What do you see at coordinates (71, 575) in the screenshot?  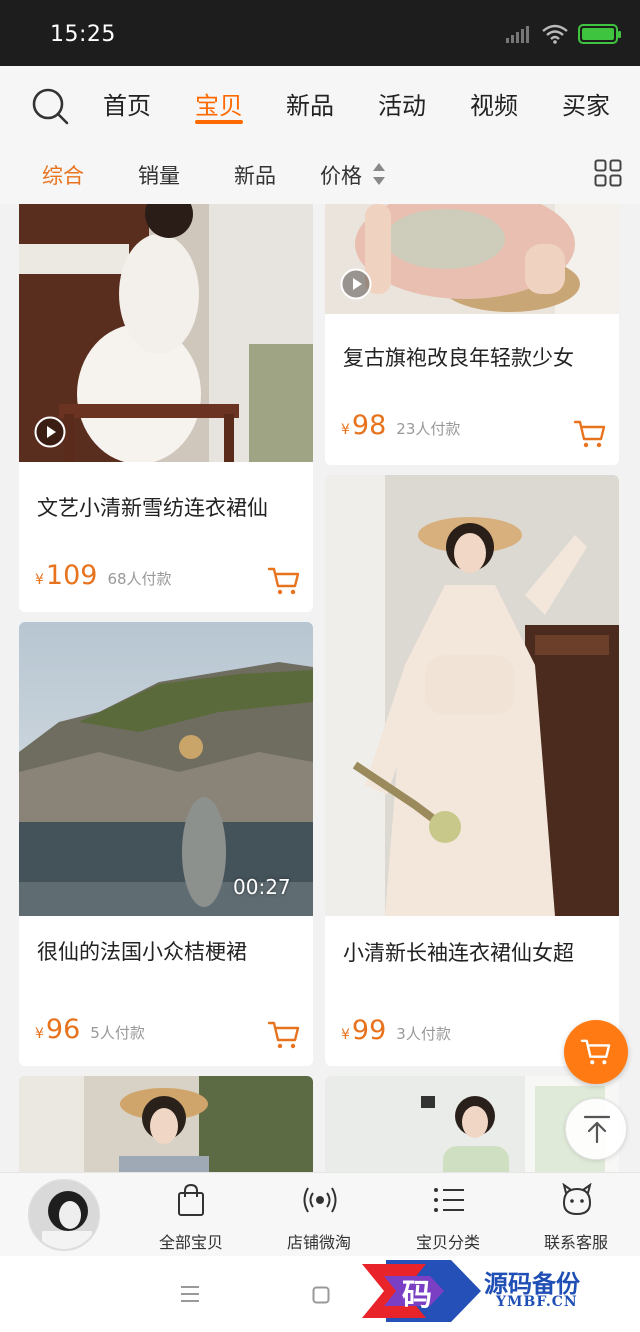 I see `product-price: 109` at bounding box center [71, 575].